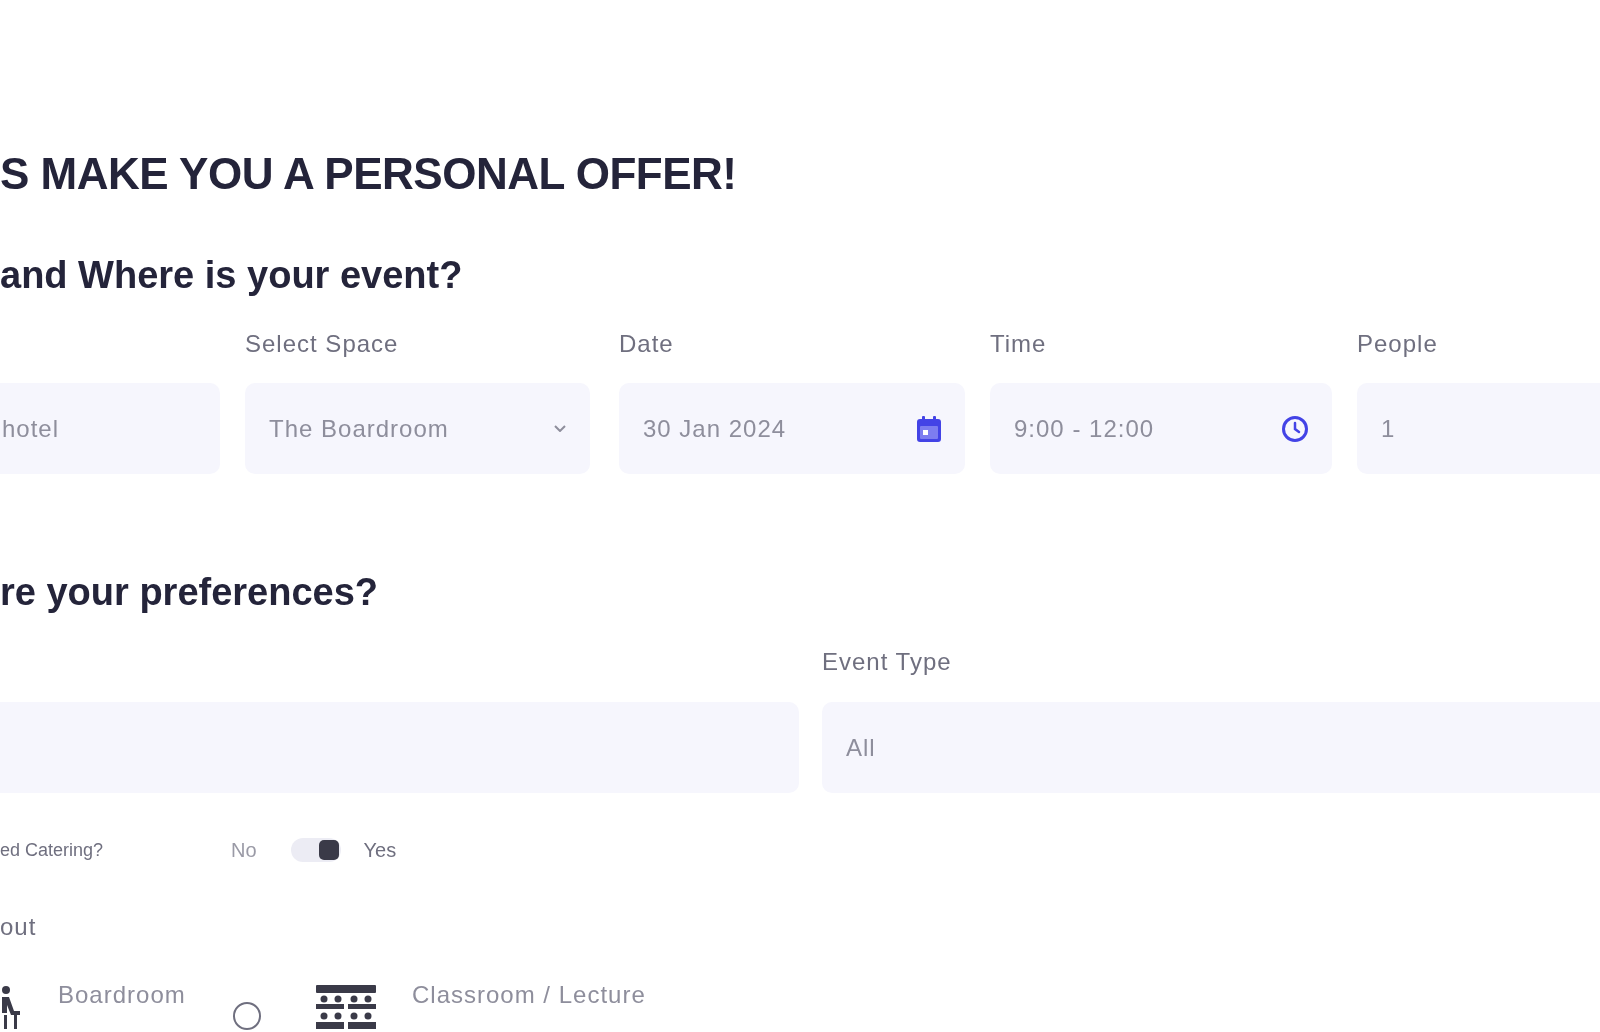 This screenshot has width=1600, height=1032. What do you see at coordinates (189, 592) in the screenshot?
I see `section-title: re your preferences?` at bounding box center [189, 592].